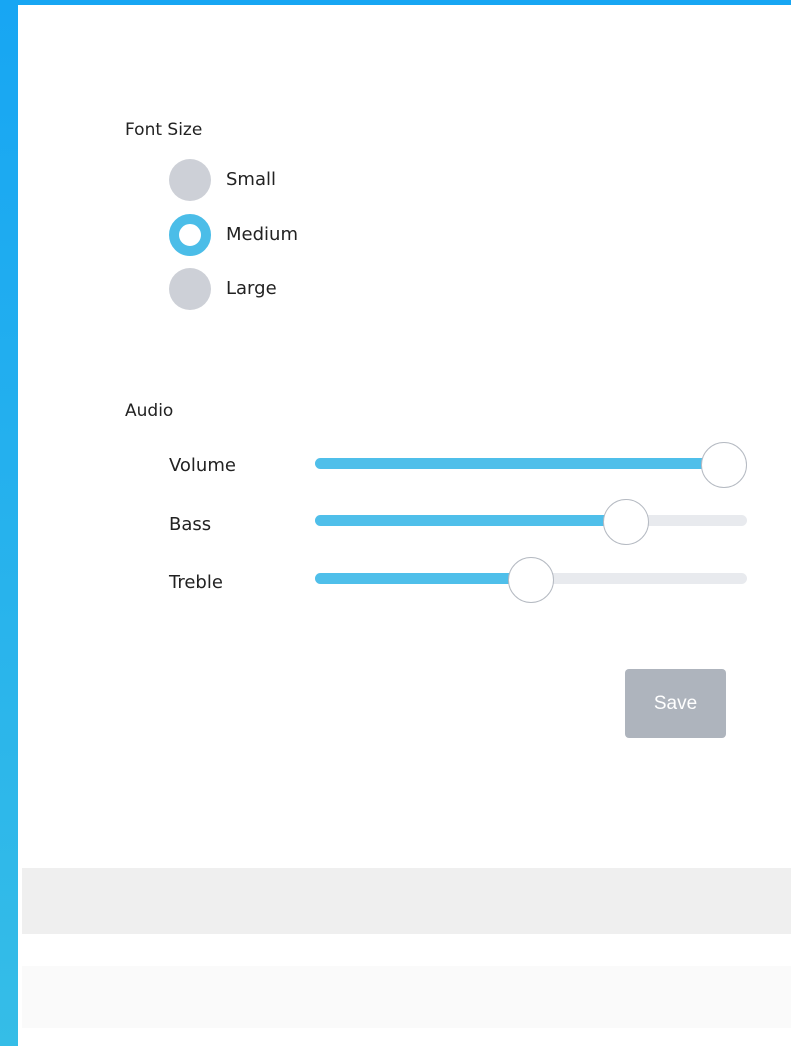  I want to click on bass-slider-thumb, so click(626, 522).